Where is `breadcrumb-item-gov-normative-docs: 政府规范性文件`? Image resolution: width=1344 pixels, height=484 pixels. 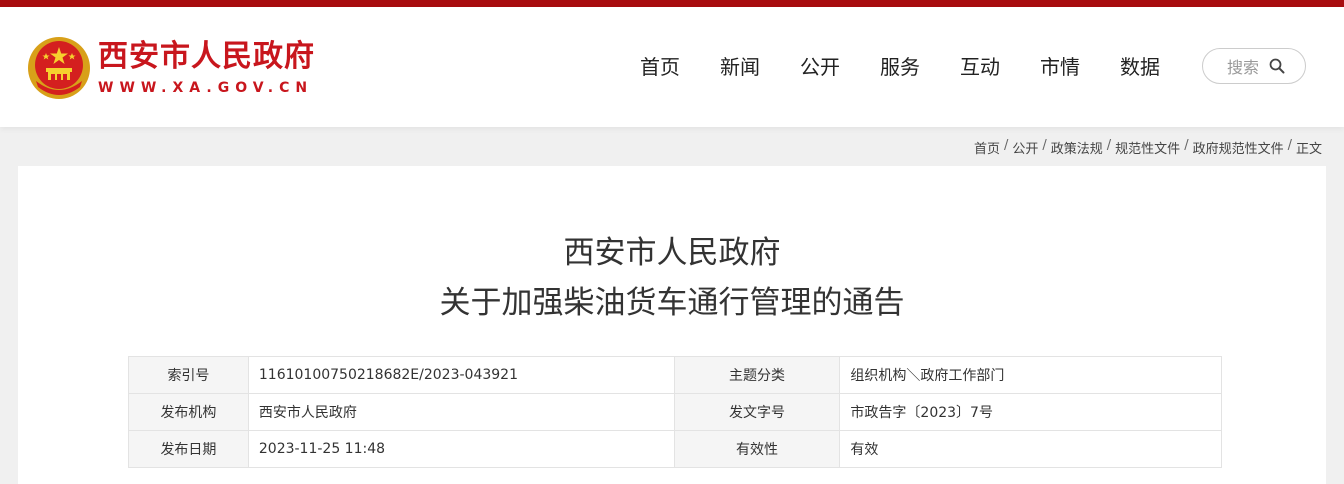 breadcrumb-item-gov-normative-docs: 政府规范性文件 is located at coordinates (1238, 147).